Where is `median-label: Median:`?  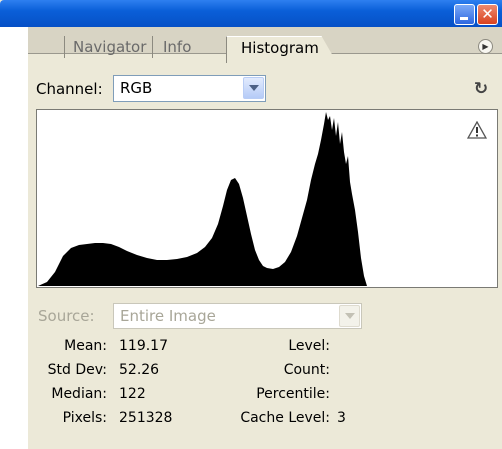 median-label: Median: is located at coordinates (79, 394).